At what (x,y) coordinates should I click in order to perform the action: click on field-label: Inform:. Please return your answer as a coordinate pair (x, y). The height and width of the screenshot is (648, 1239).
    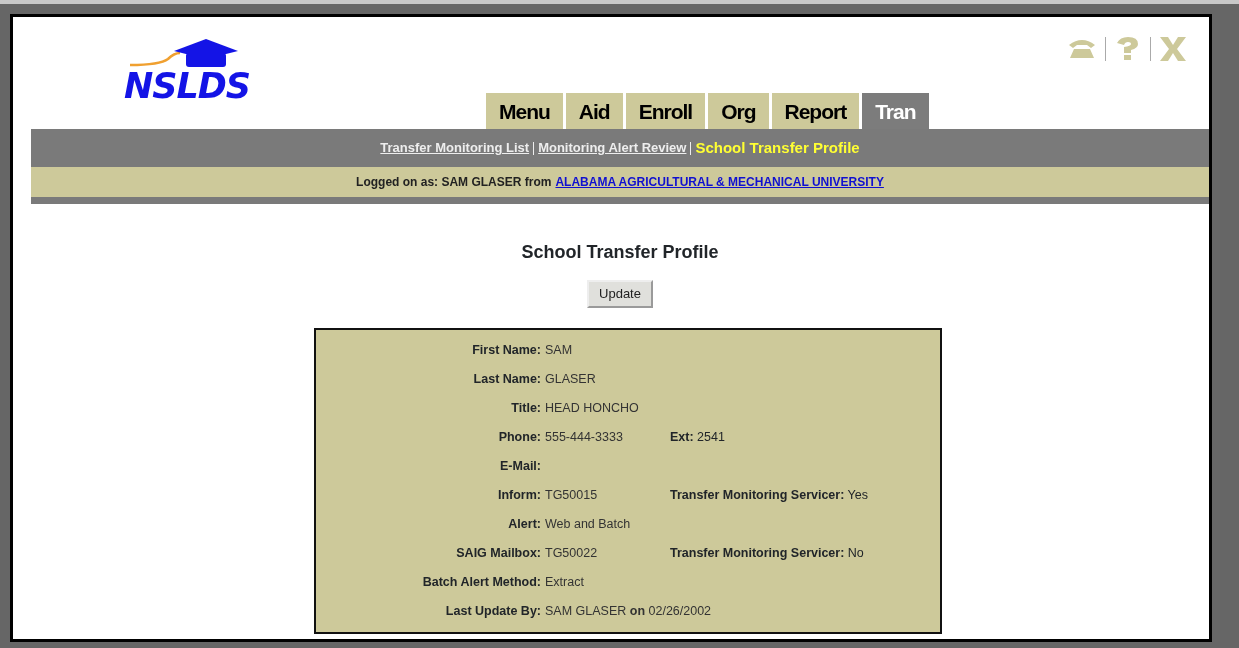
    Looking at the image, I should click on (519, 495).